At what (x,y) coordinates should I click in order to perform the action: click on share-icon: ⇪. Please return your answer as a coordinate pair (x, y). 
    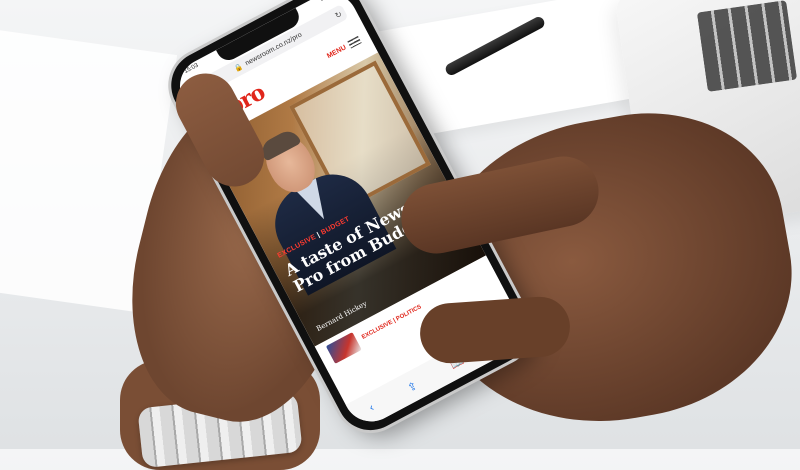
    Looking at the image, I should click on (412, 386).